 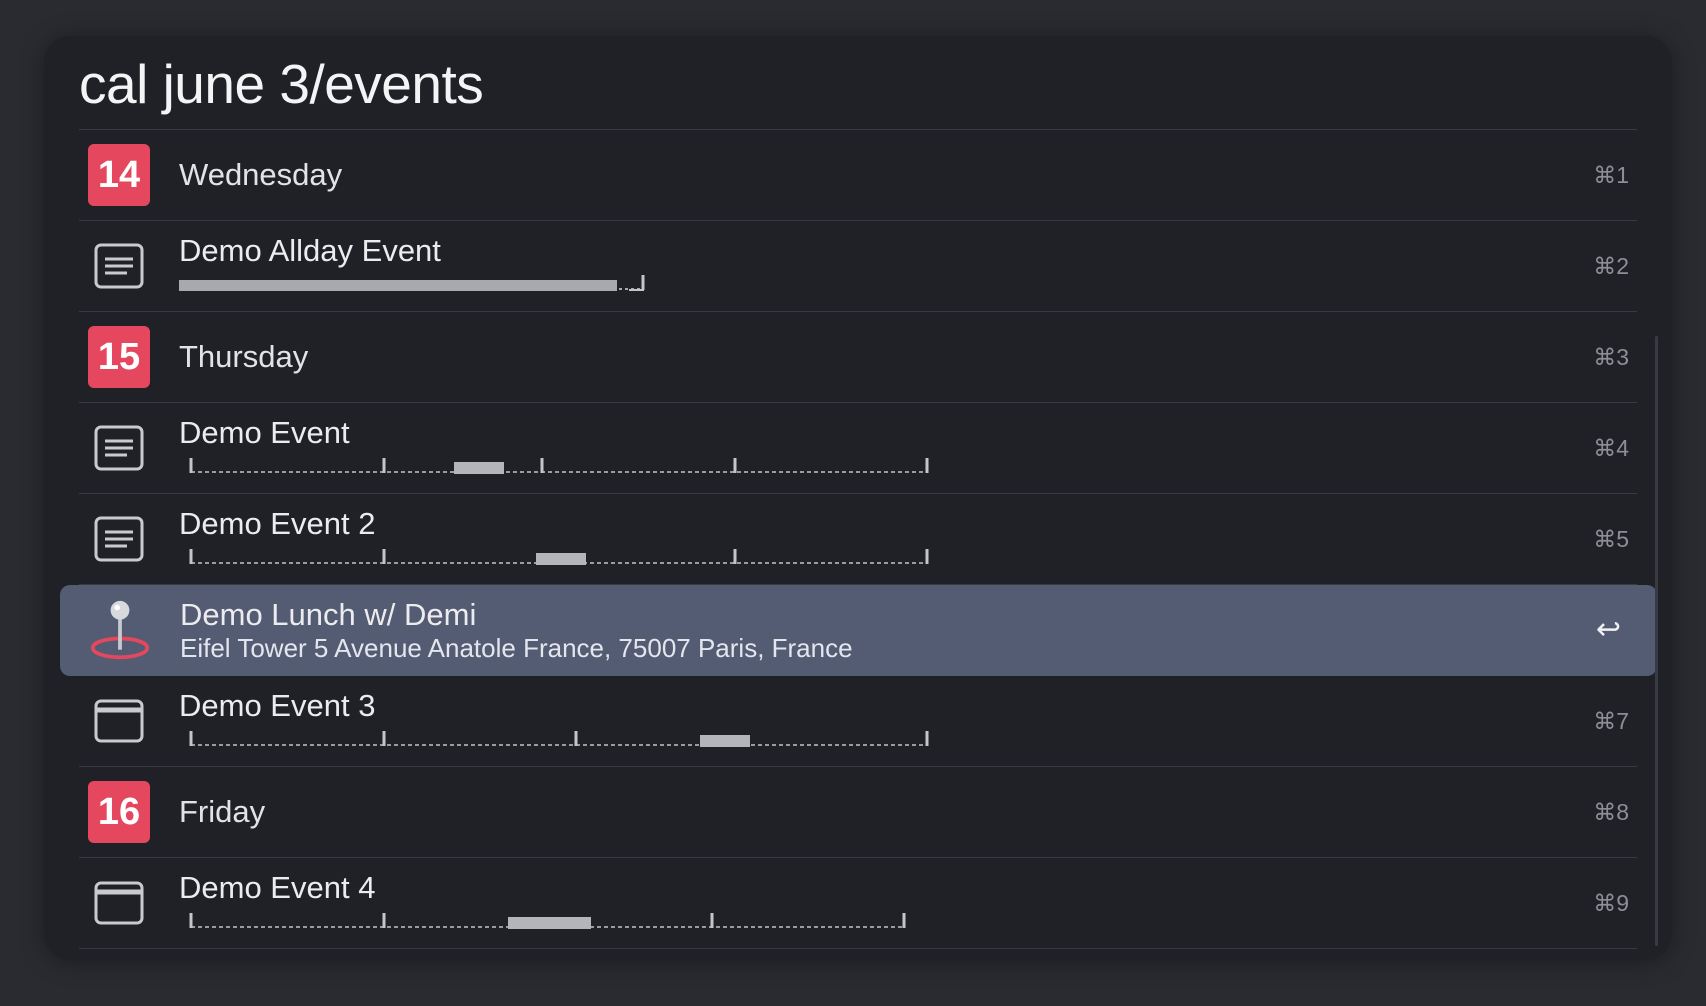 I want to click on calendar-date-icon: 14, so click(x=119, y=175).